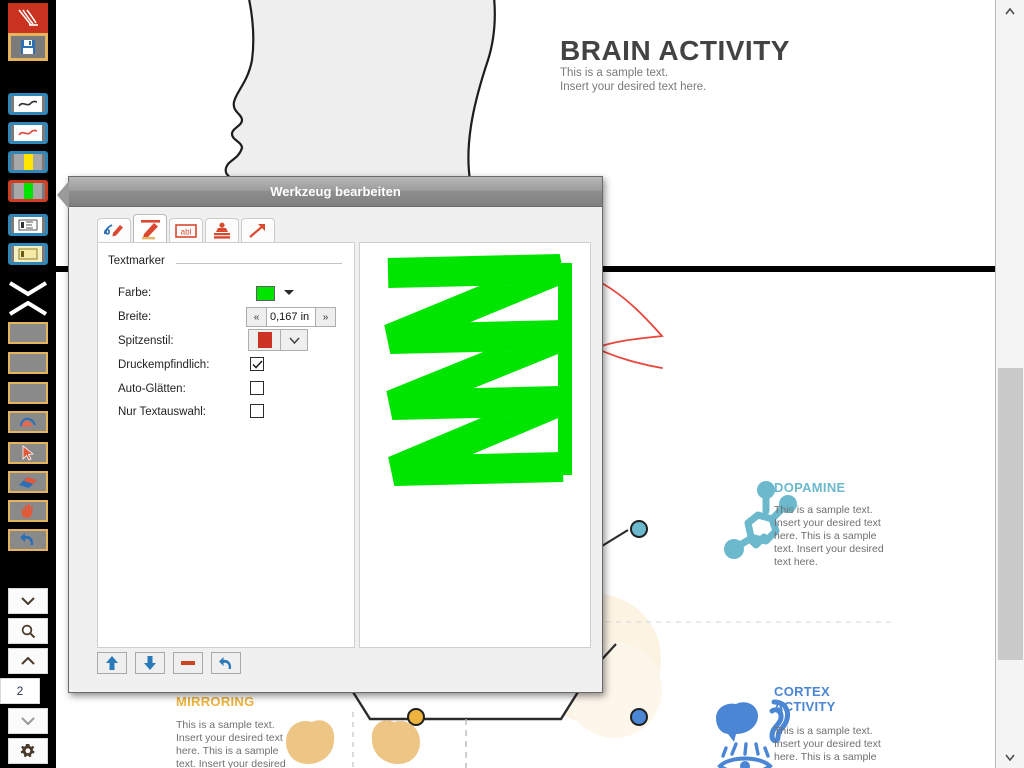  I want to click on reset-button, so click(226, 663).